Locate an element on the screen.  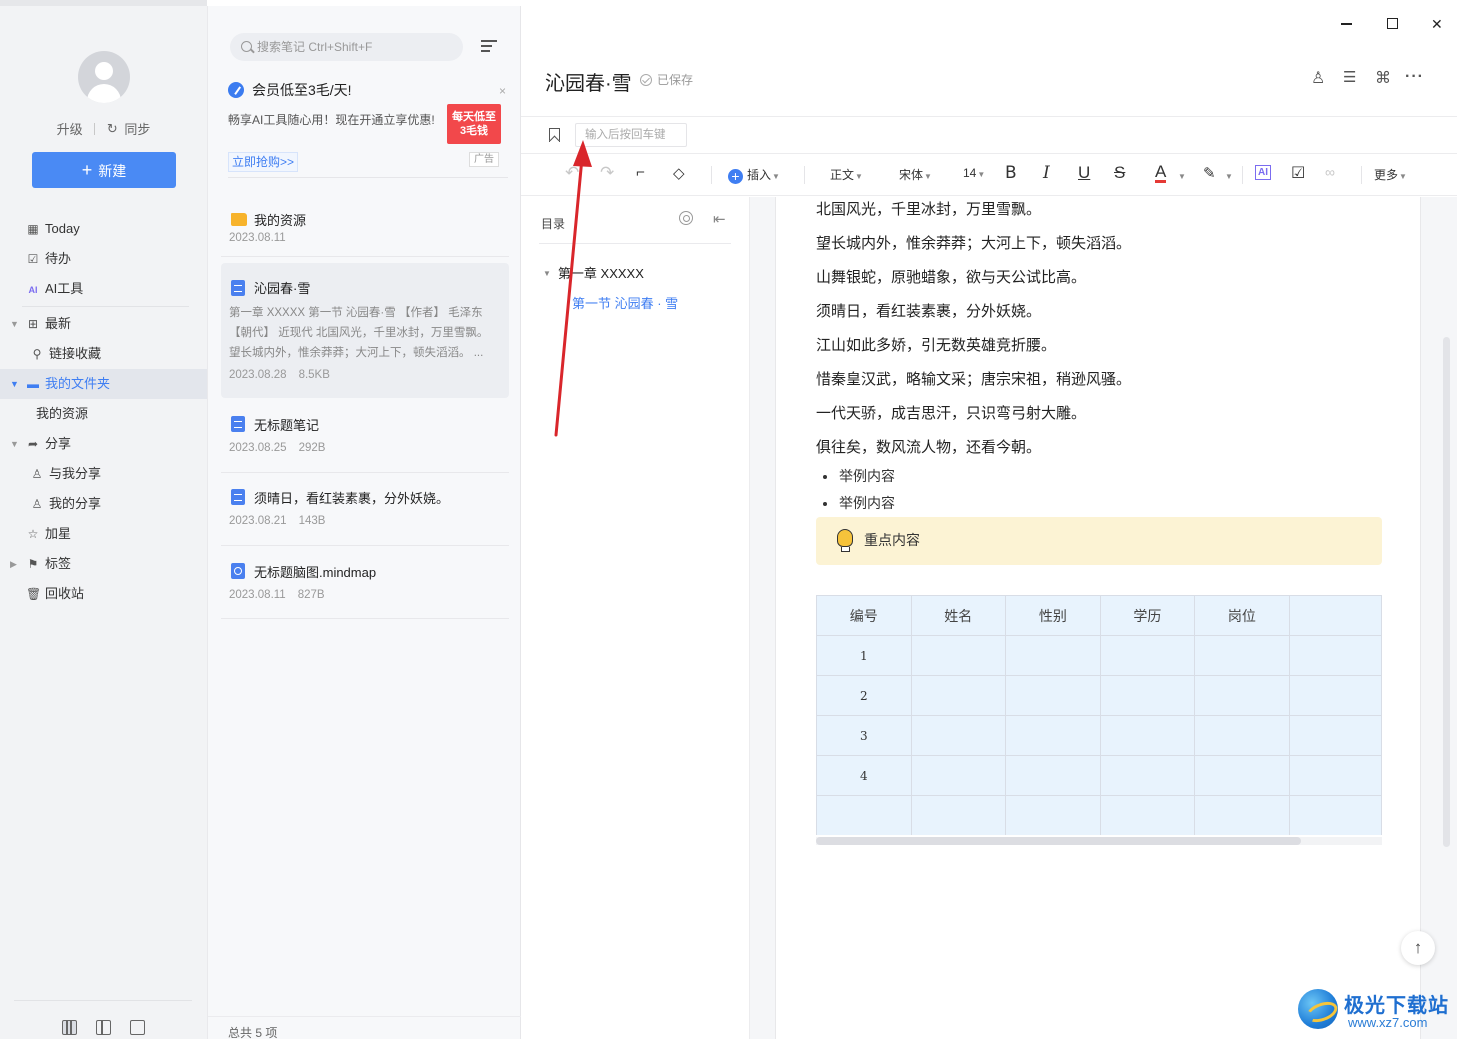
more-icon: ··· is located at coordinates (1414, 77).